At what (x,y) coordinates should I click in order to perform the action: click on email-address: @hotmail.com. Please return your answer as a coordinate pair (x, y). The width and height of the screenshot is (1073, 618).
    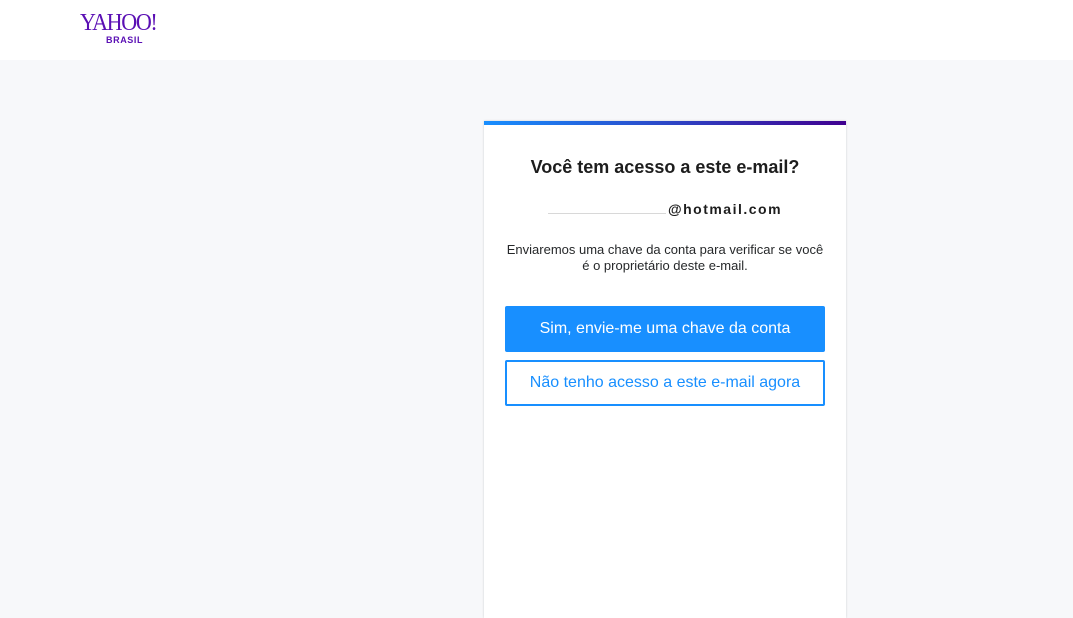
    Looking at the image, I should click on (665, 209).